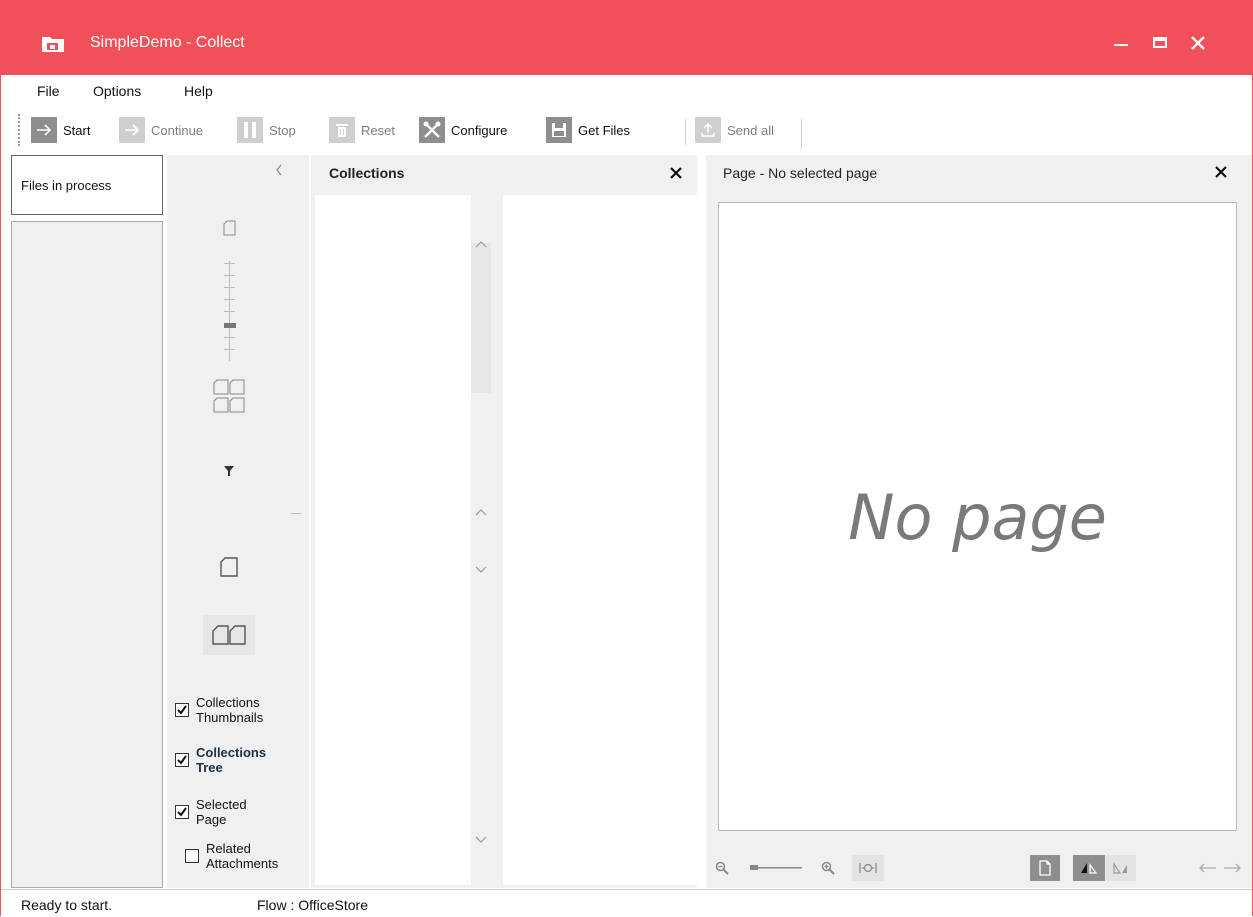 This screenshot has width=1253, height=917. What do you see at coordinates (230, 396) in the screenshot?
I see `zoom-out-thumbnails-button` at bounding box center [230, 396].